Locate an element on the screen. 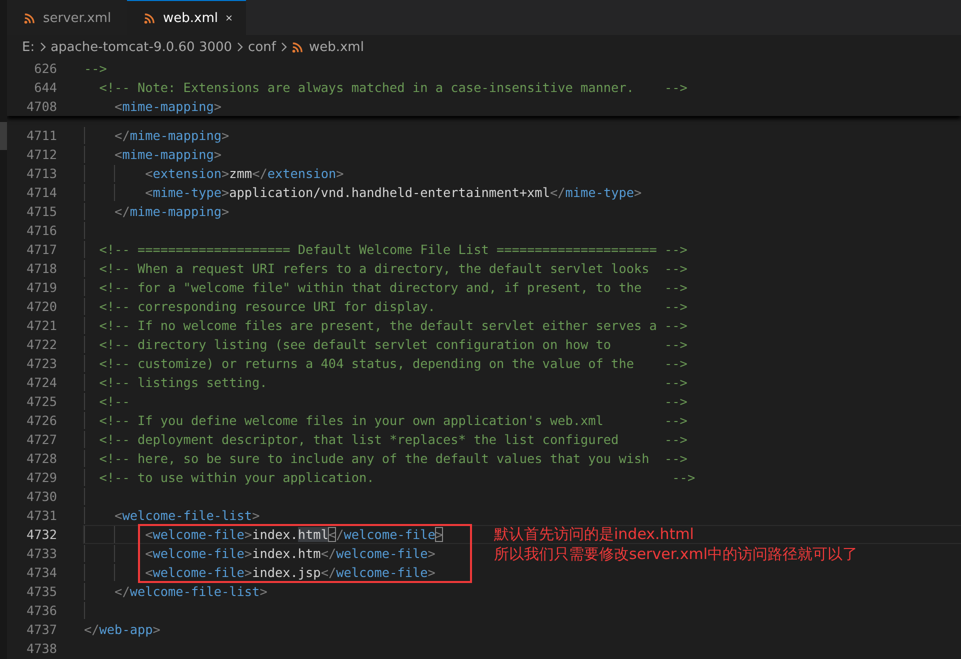 This screenshot has height=659, width=961. code-line: <!-- listings setting. --> is located at coordinates (393, 382).